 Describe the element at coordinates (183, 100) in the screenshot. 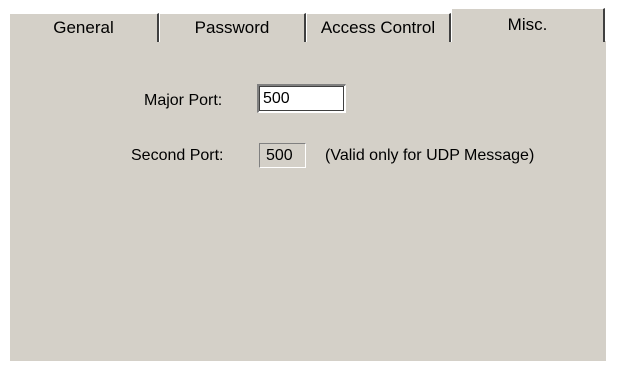

I see `major-port-label: Major Port:` at that location.